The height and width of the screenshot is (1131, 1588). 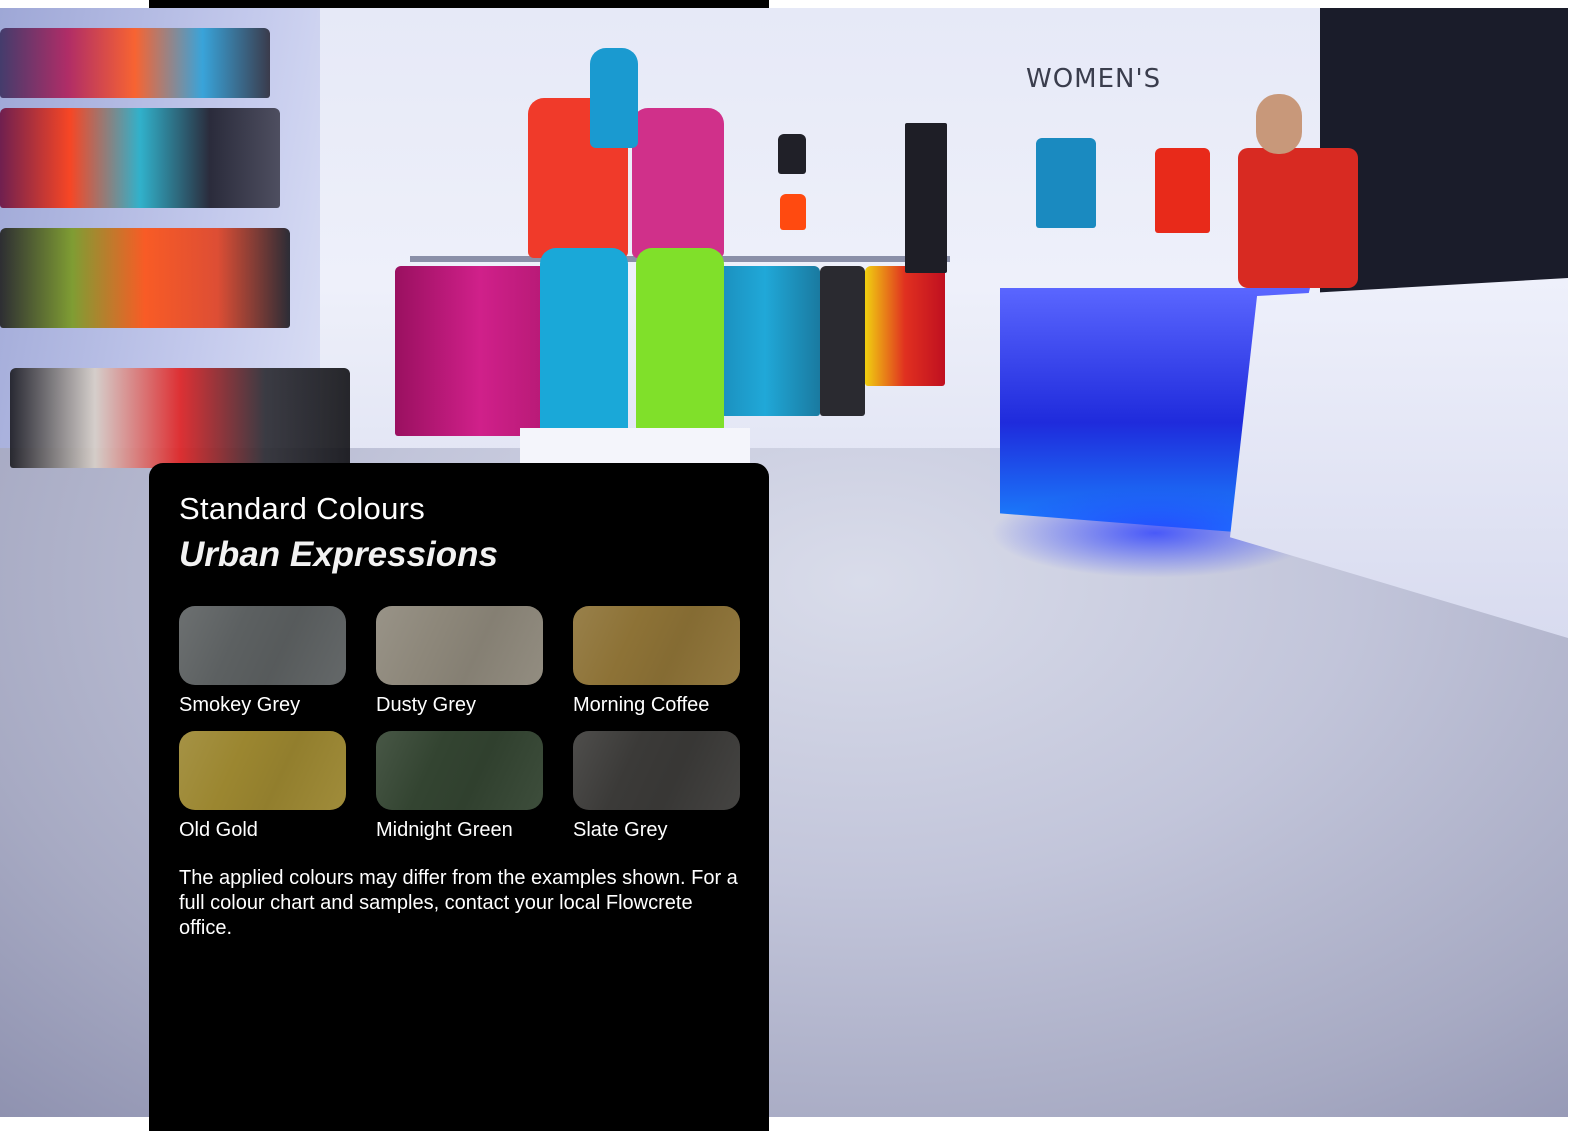 What do you see at coordinates (218, 830) in the screenshot?
I see `swatch-label: Old Gold` at bounding box center [218, 830].